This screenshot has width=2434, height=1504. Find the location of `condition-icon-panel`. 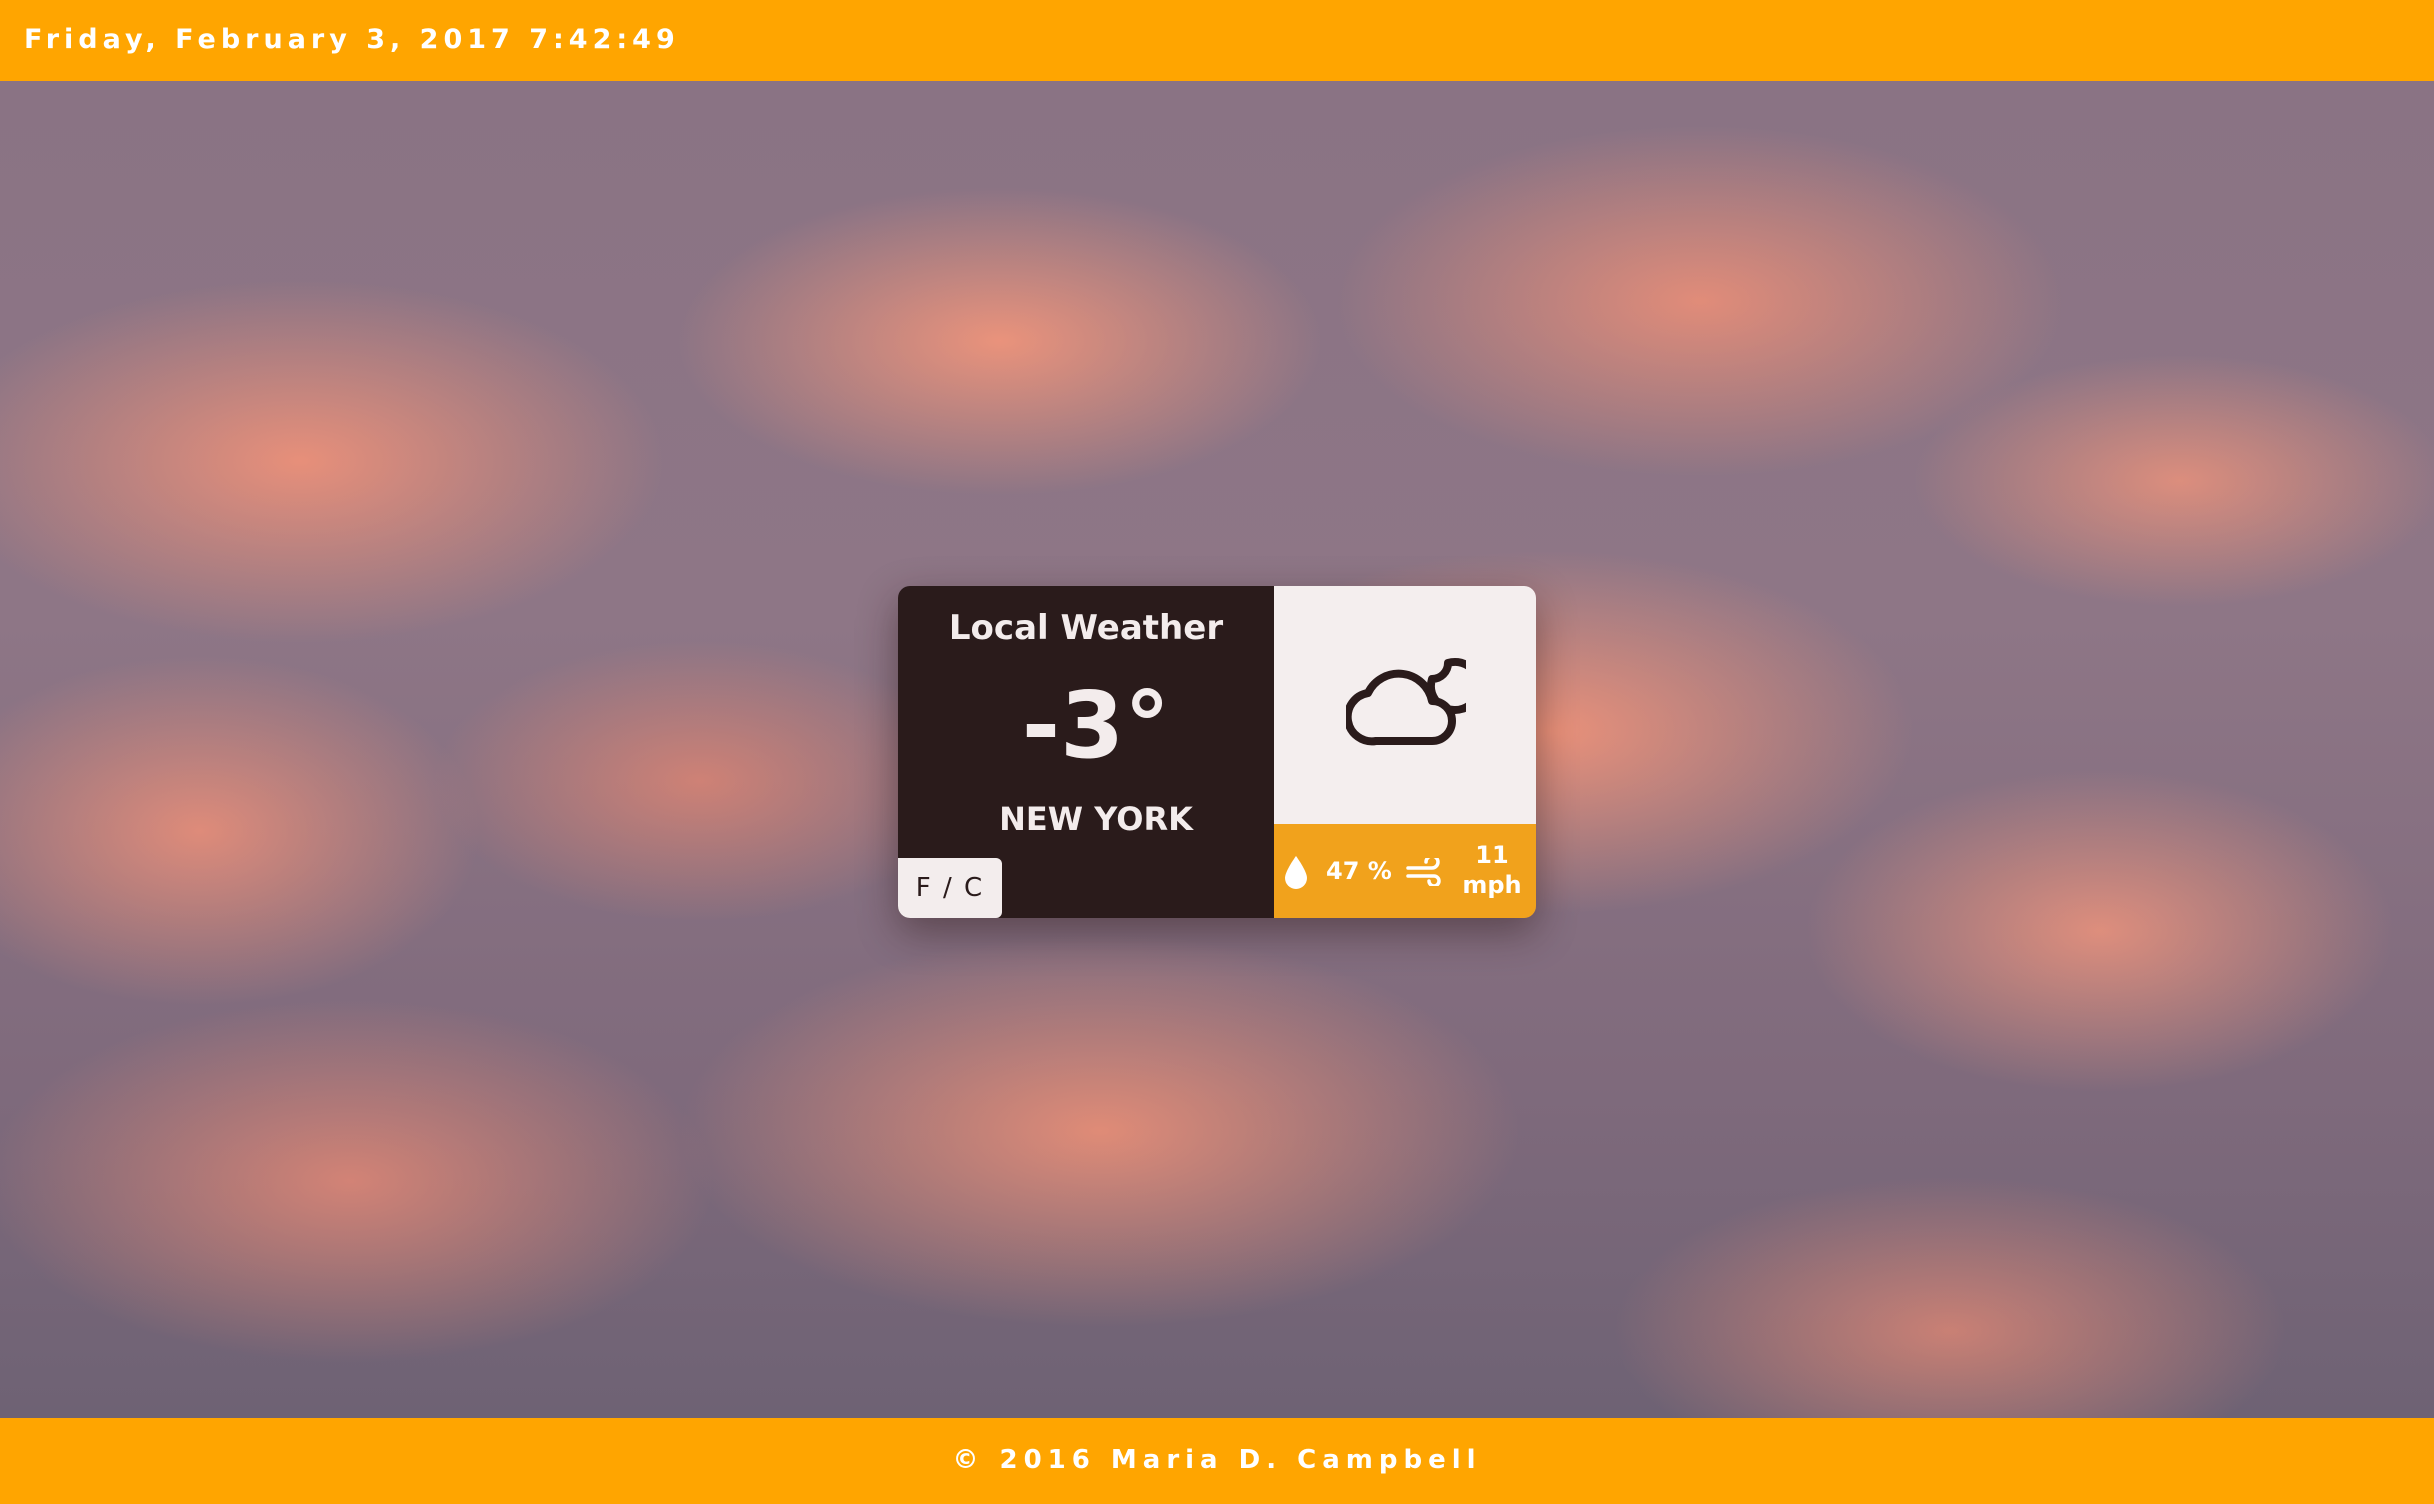

condition-icon-panel is located at coordinates (1405, 705).